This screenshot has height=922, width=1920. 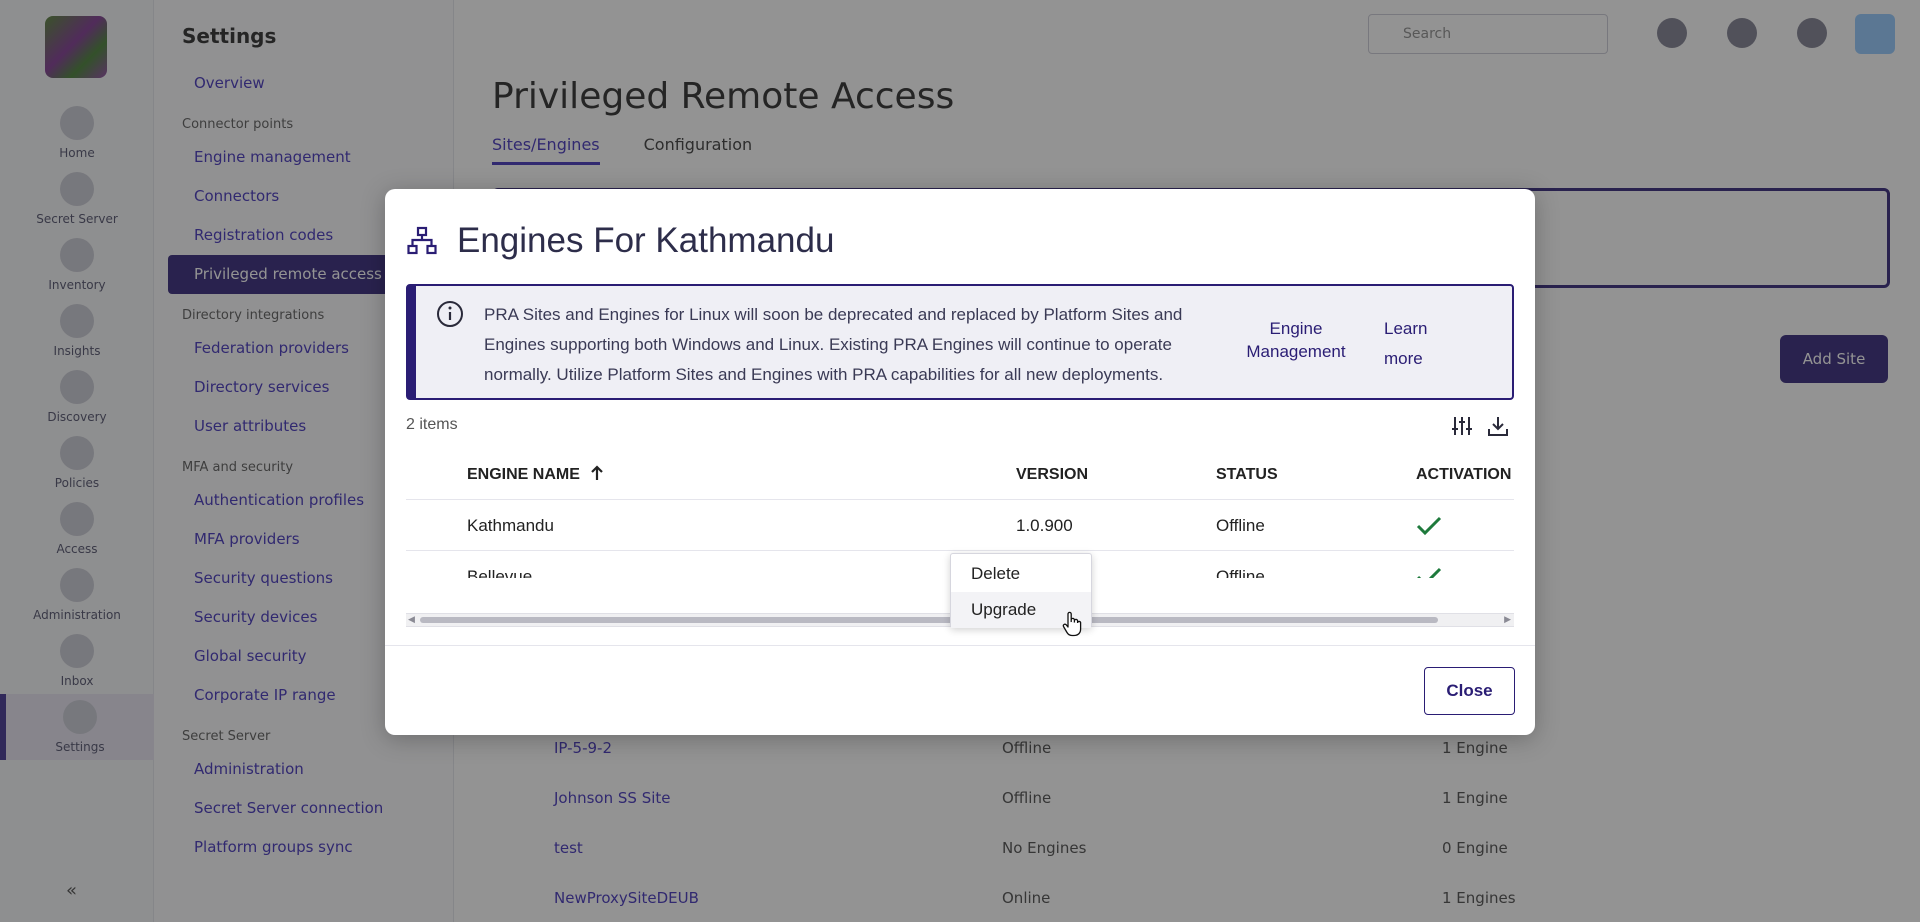 What do you see at coordinates (960, 645) in the screenshot?
I see `dialog-divider` at bounding box center [960, 645].